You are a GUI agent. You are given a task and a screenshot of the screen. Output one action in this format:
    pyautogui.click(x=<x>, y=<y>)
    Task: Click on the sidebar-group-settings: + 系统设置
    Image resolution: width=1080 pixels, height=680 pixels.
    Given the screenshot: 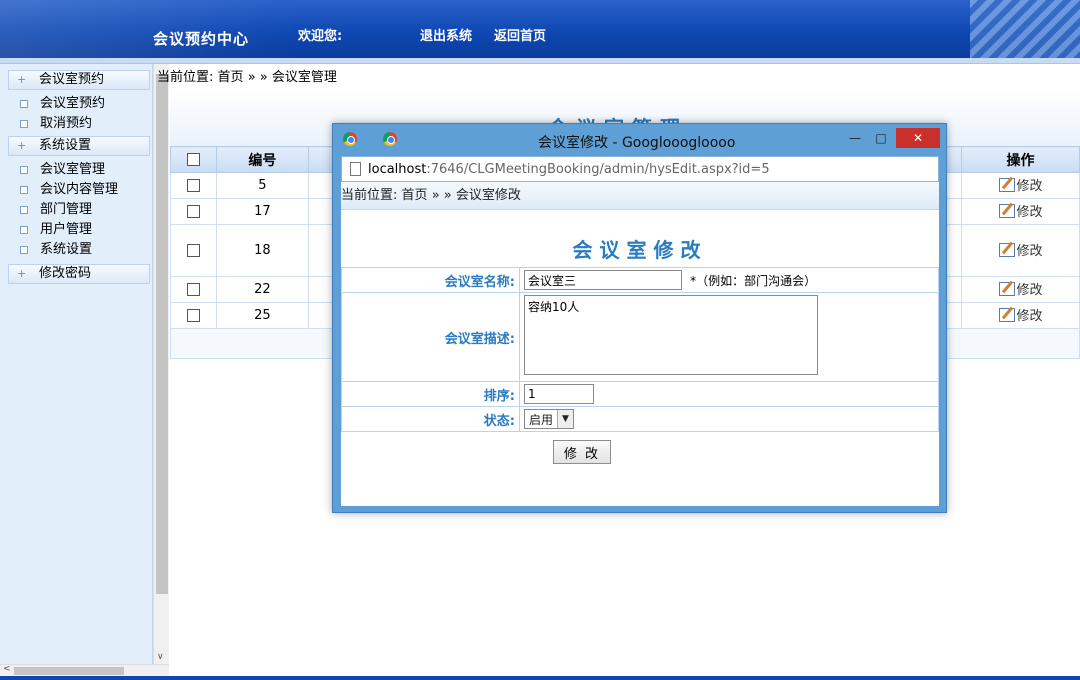 What is the action you would take?
    pyautogui.click(x=79, y=146)
    